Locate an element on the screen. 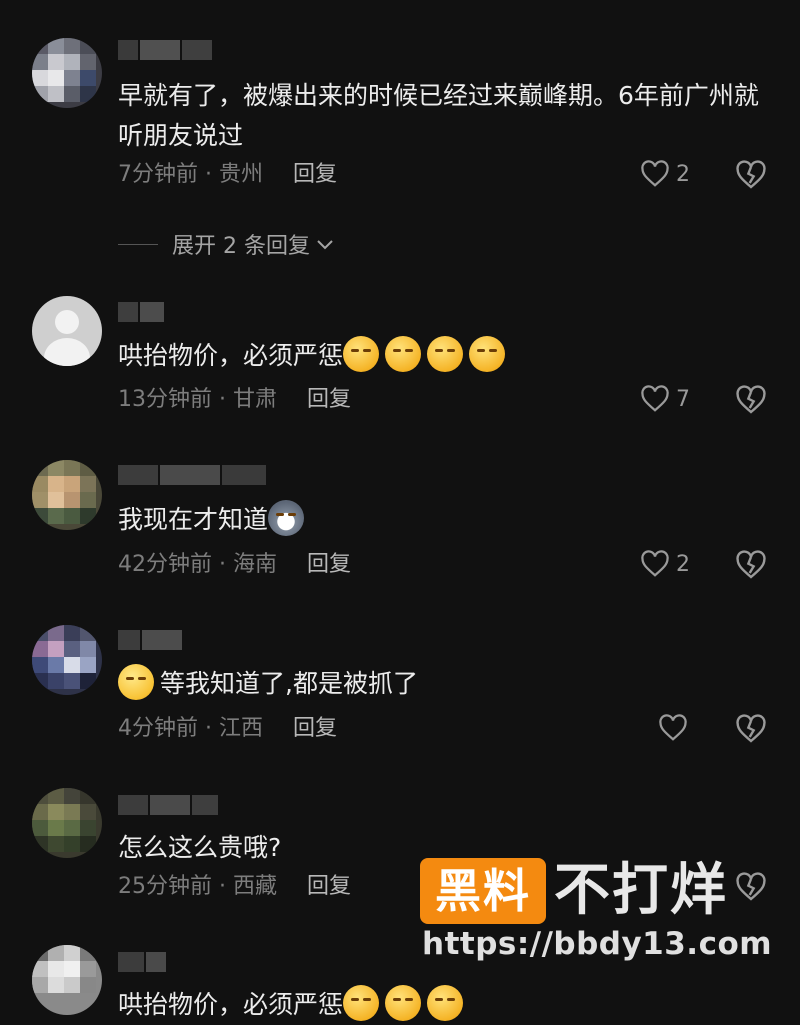  watermark-badge: 黑料 is located at coordinates (483, 891).